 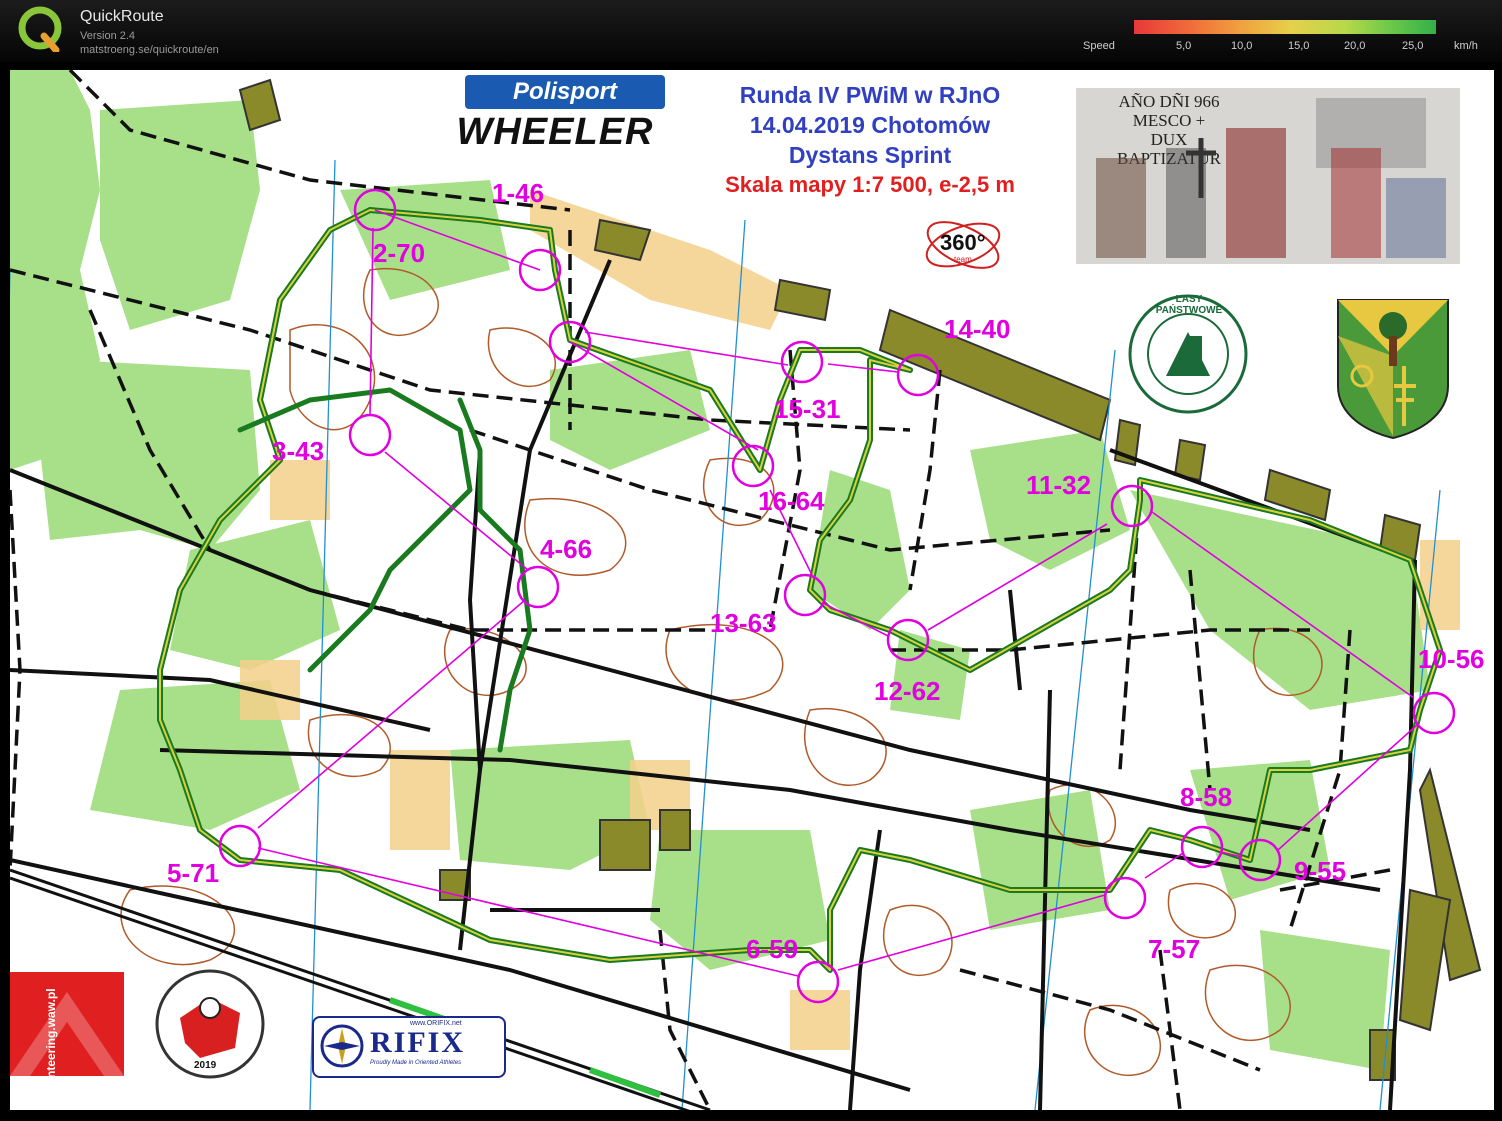 I want to click on wheeler-logo: WHEELER, so click(x=555, y=132).